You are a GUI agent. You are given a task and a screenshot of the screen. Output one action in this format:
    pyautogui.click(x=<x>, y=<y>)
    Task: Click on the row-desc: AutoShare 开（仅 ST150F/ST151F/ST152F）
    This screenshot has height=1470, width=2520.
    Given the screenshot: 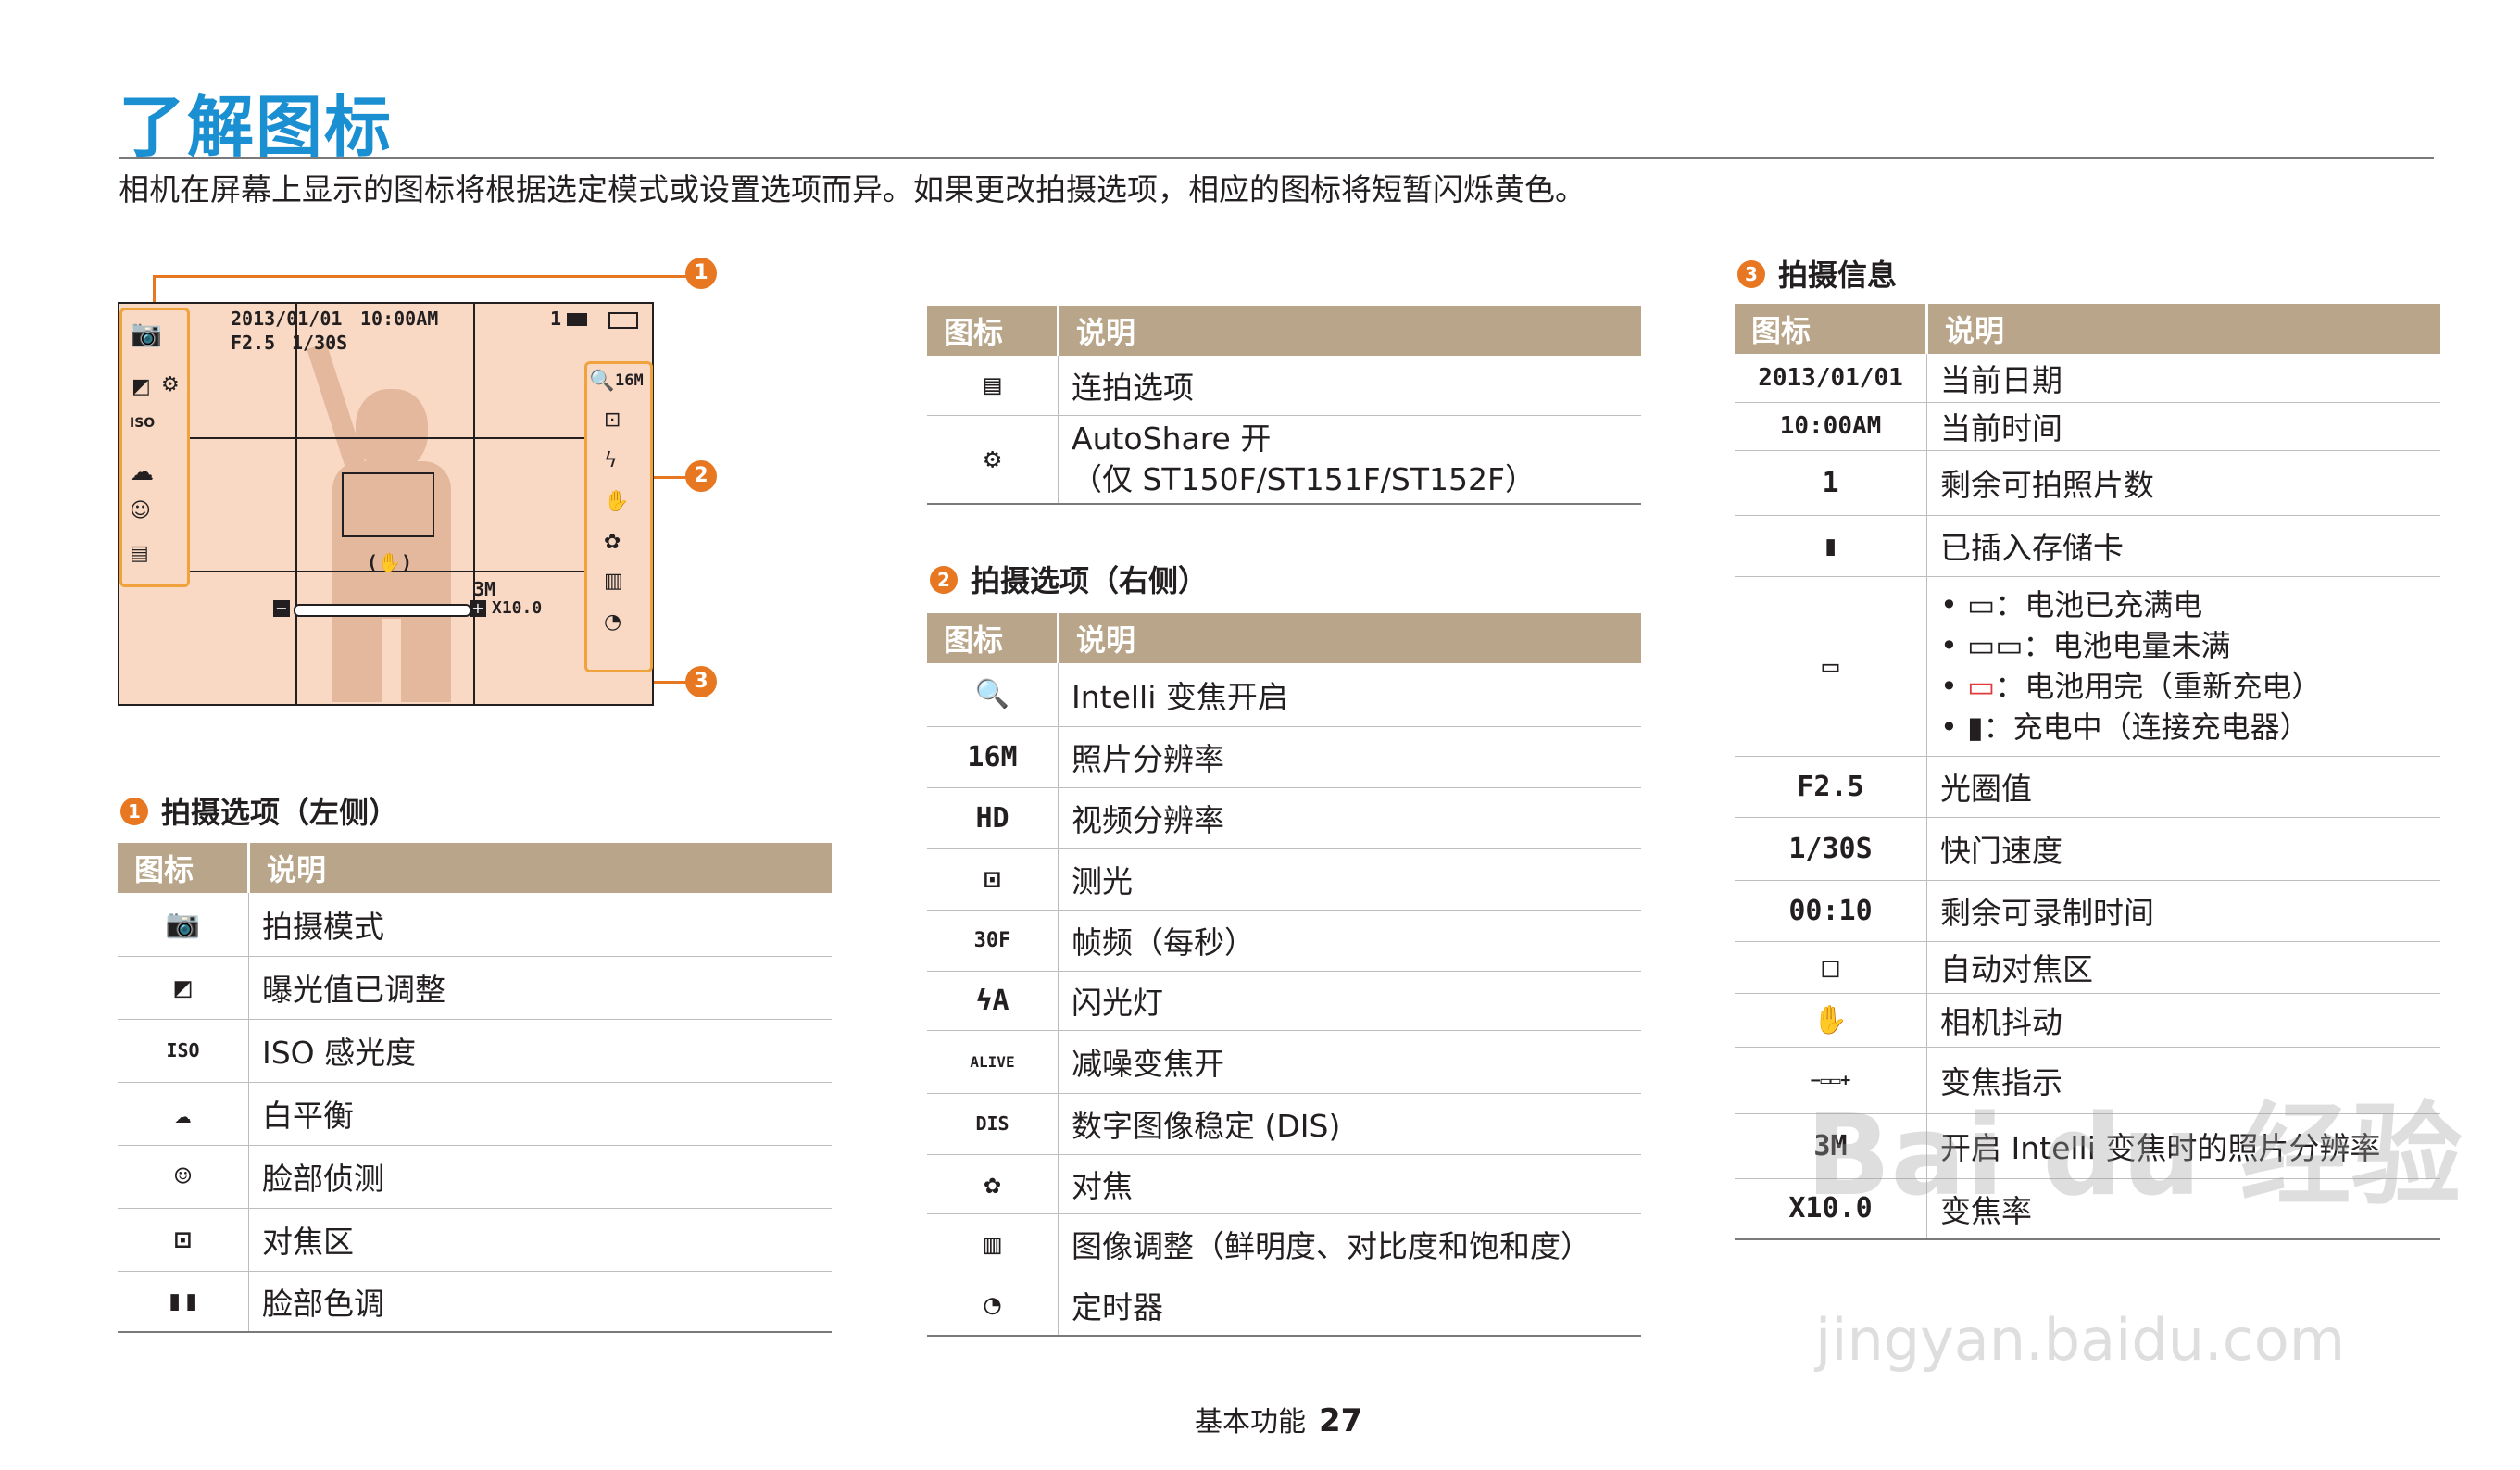 What is the action you would take?
    pyautogui.click(x=1349, y=460)
    